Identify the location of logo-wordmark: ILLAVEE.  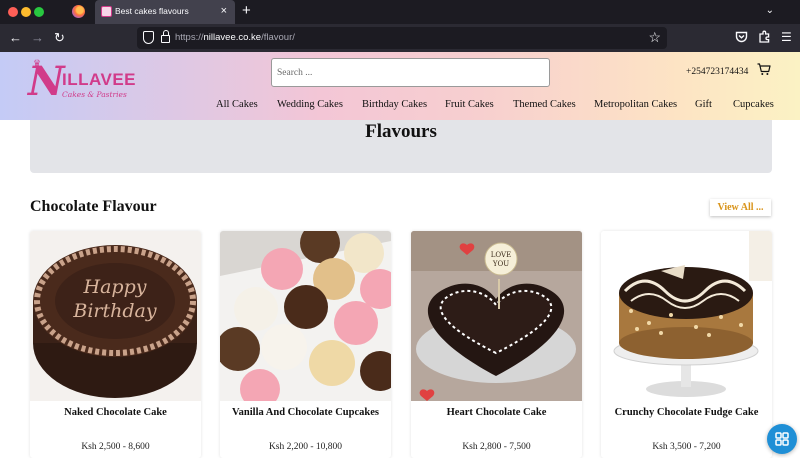
(99, 79).